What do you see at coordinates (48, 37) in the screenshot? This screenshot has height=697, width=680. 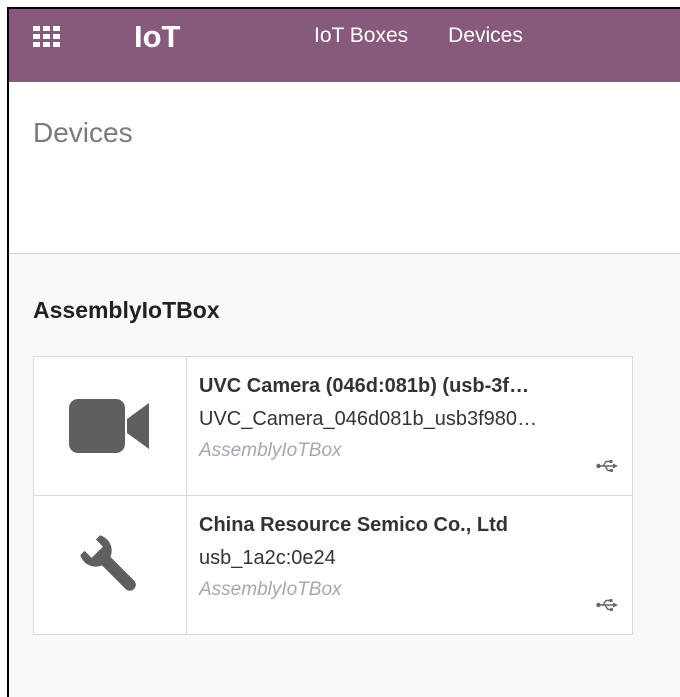 I see `apps-grid-icon` at bounding box center [48, 37].